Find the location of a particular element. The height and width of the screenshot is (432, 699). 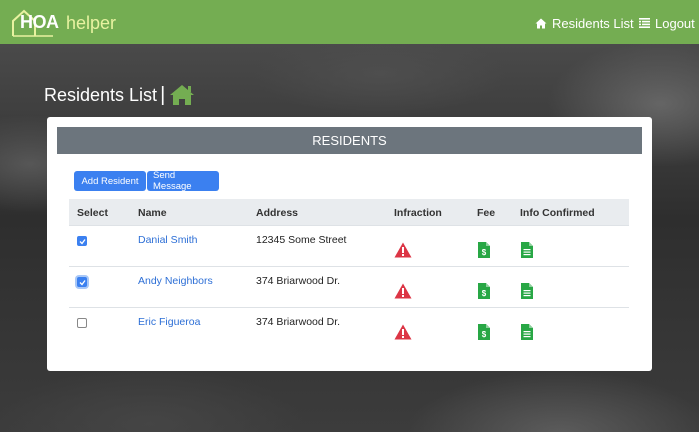

nav-residents-list: Residents List is located at coordinates (584, 23).